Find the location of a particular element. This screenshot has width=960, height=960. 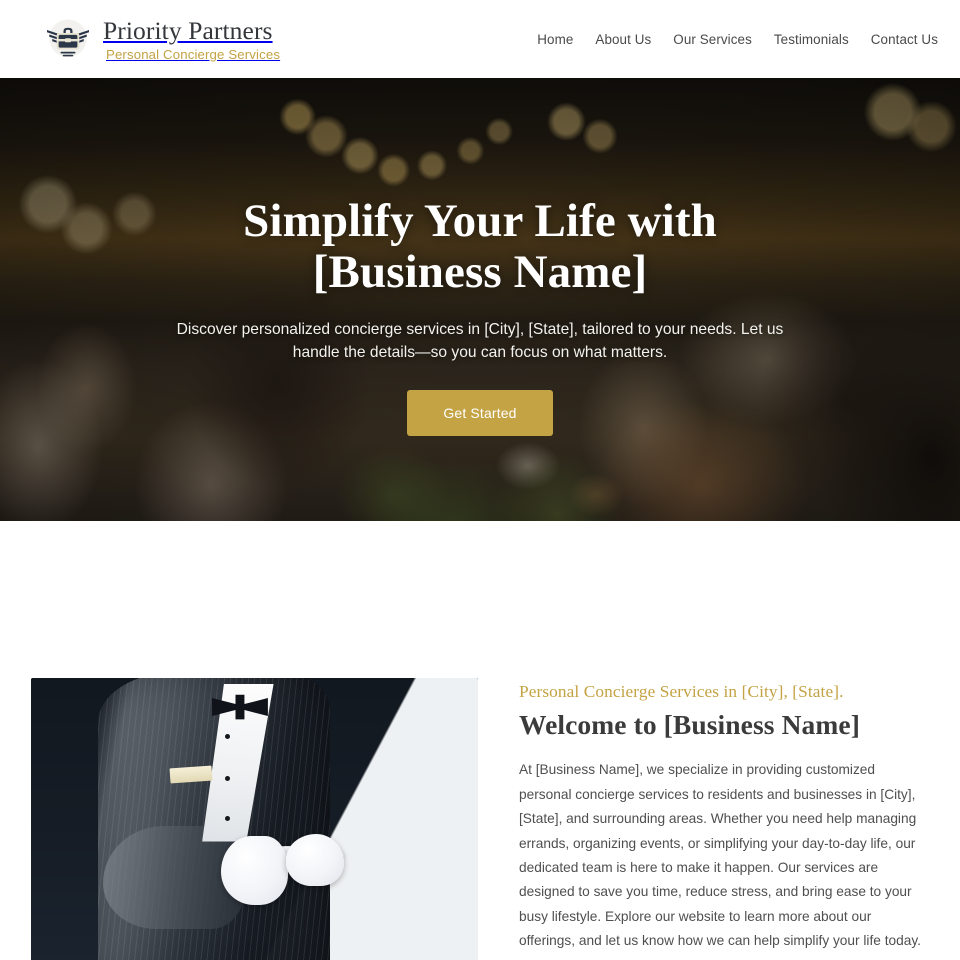

brand-title: Priority Partners is located at coordinates (188, 30).